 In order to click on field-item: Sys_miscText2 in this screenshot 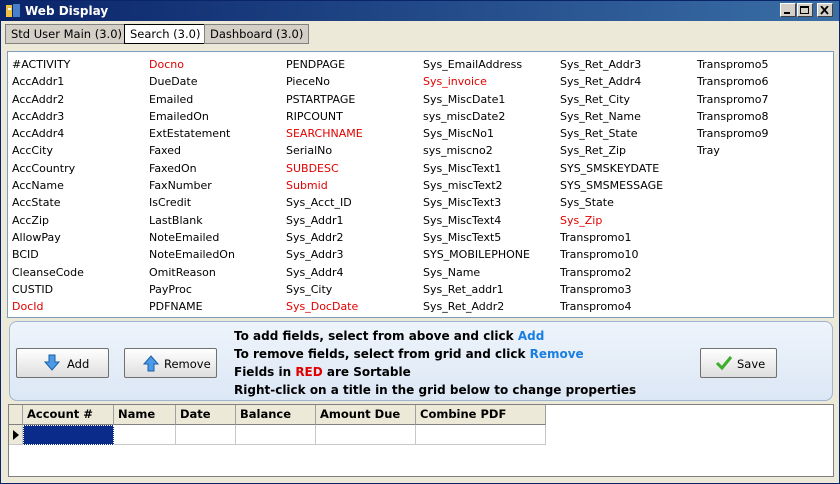, I will do `click(489, 185)`.